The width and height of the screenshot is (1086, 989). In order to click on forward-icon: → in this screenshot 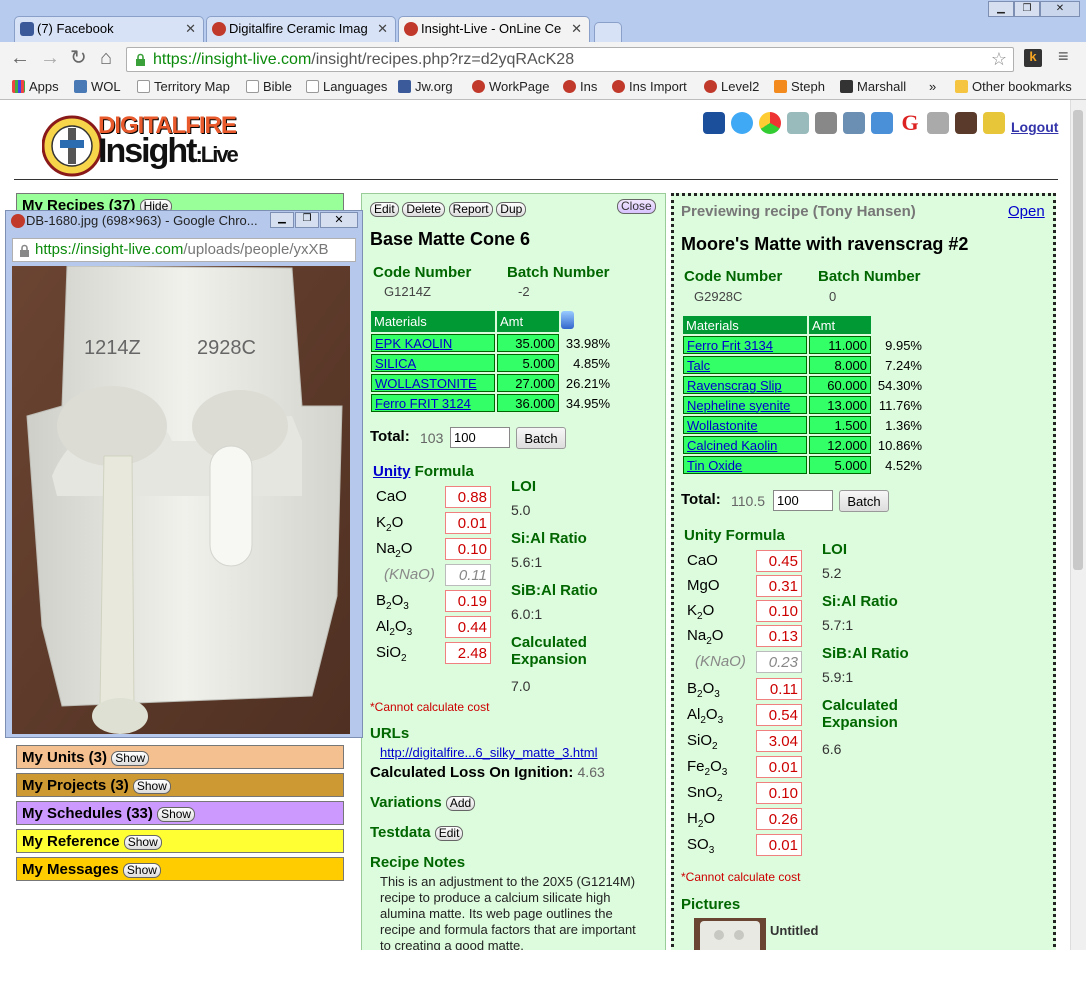, I will do `click(50, 58)`.